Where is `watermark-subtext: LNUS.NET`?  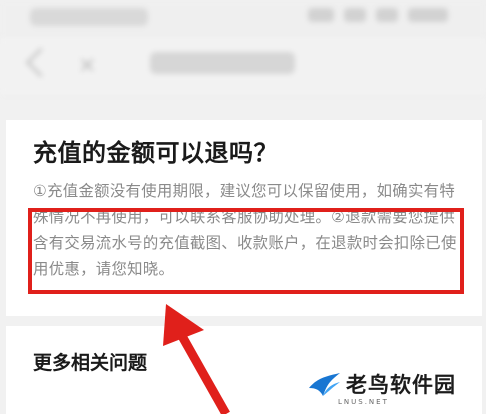
watermark-subtext: LNUS.NET is located at coordinates (363, 402).